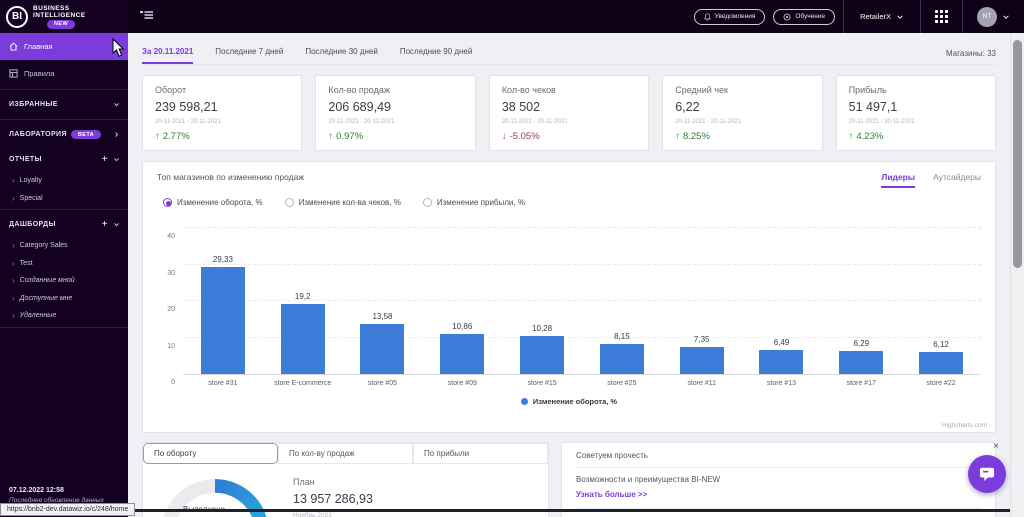  Describe the element at coordinates (941, 16) in the screenshot. I see `apps-grid-icon` at that location.